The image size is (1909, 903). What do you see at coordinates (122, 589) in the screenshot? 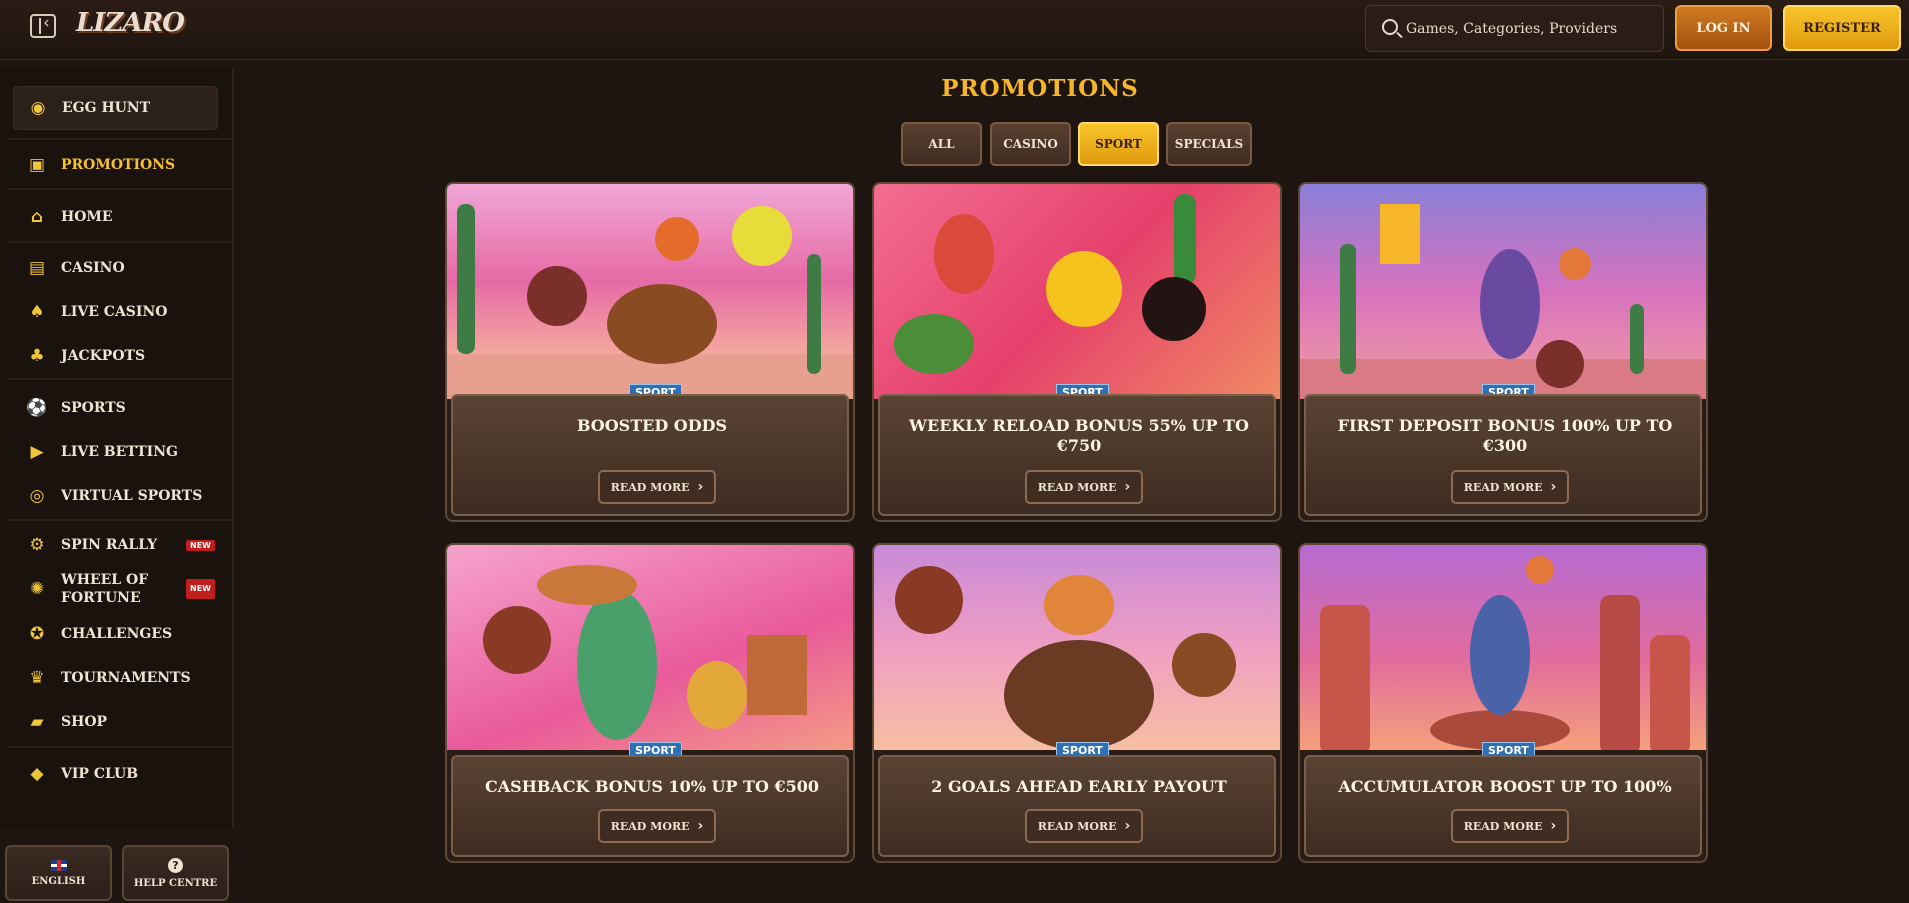
I see `sidebar-item-wheel-of-fortune: ✺ WHEEL OF FORTUNE NEW` at bounding box center [122, 589].